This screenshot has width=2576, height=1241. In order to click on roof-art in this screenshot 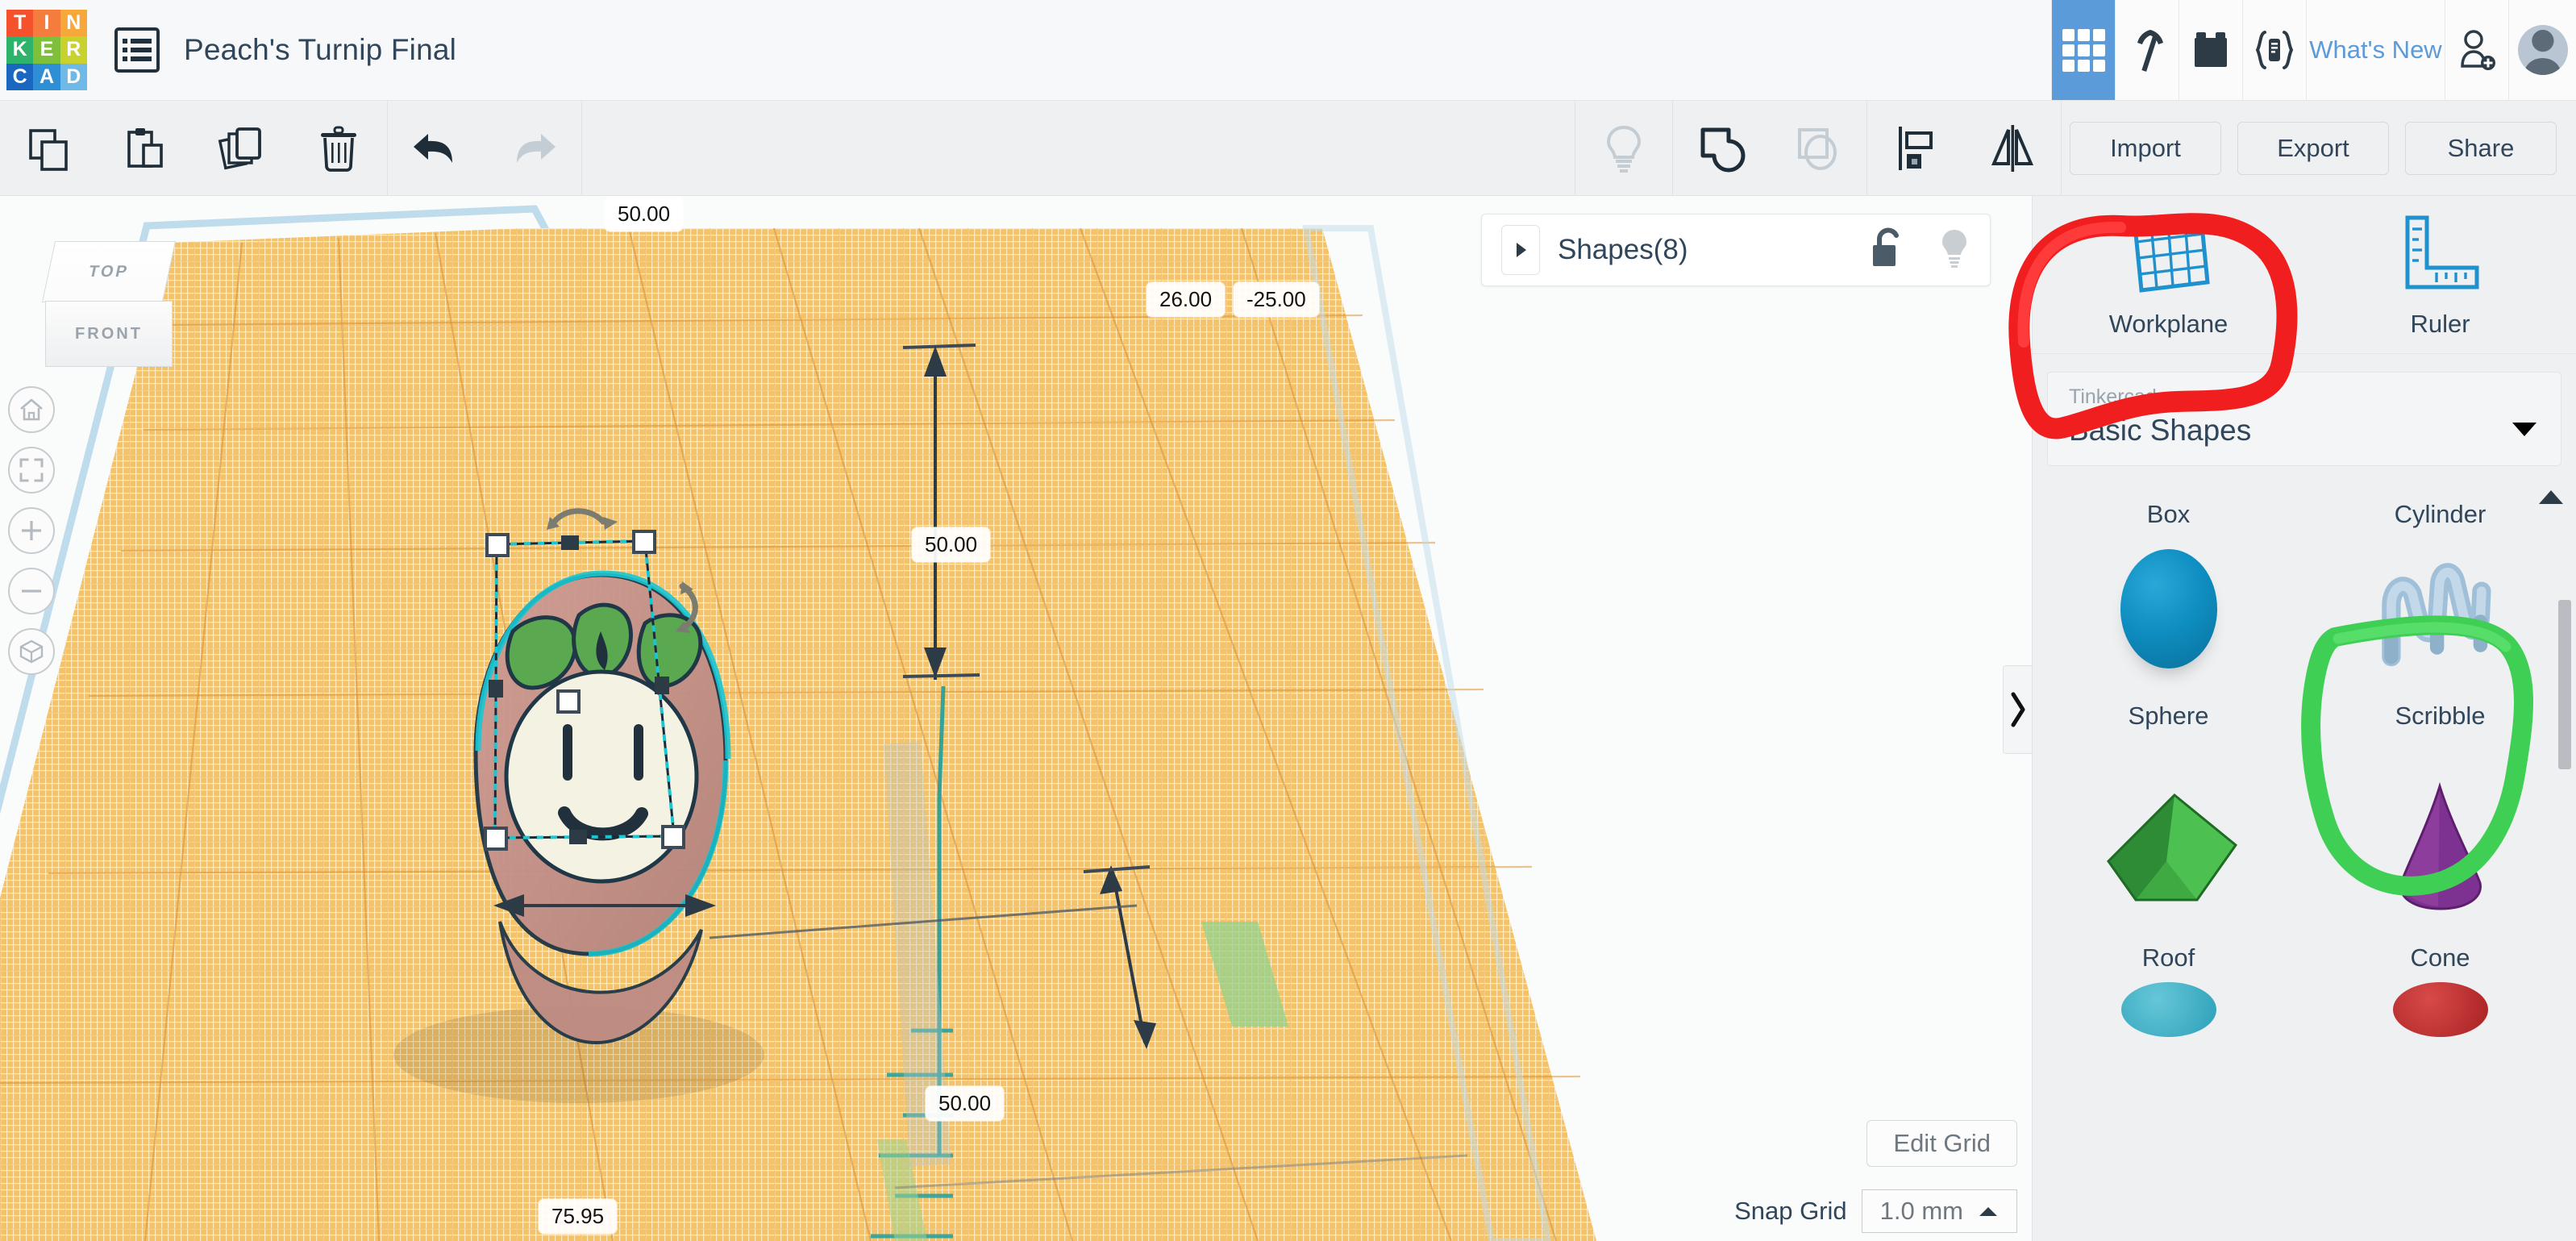, I will do `click(2169, 848)`.